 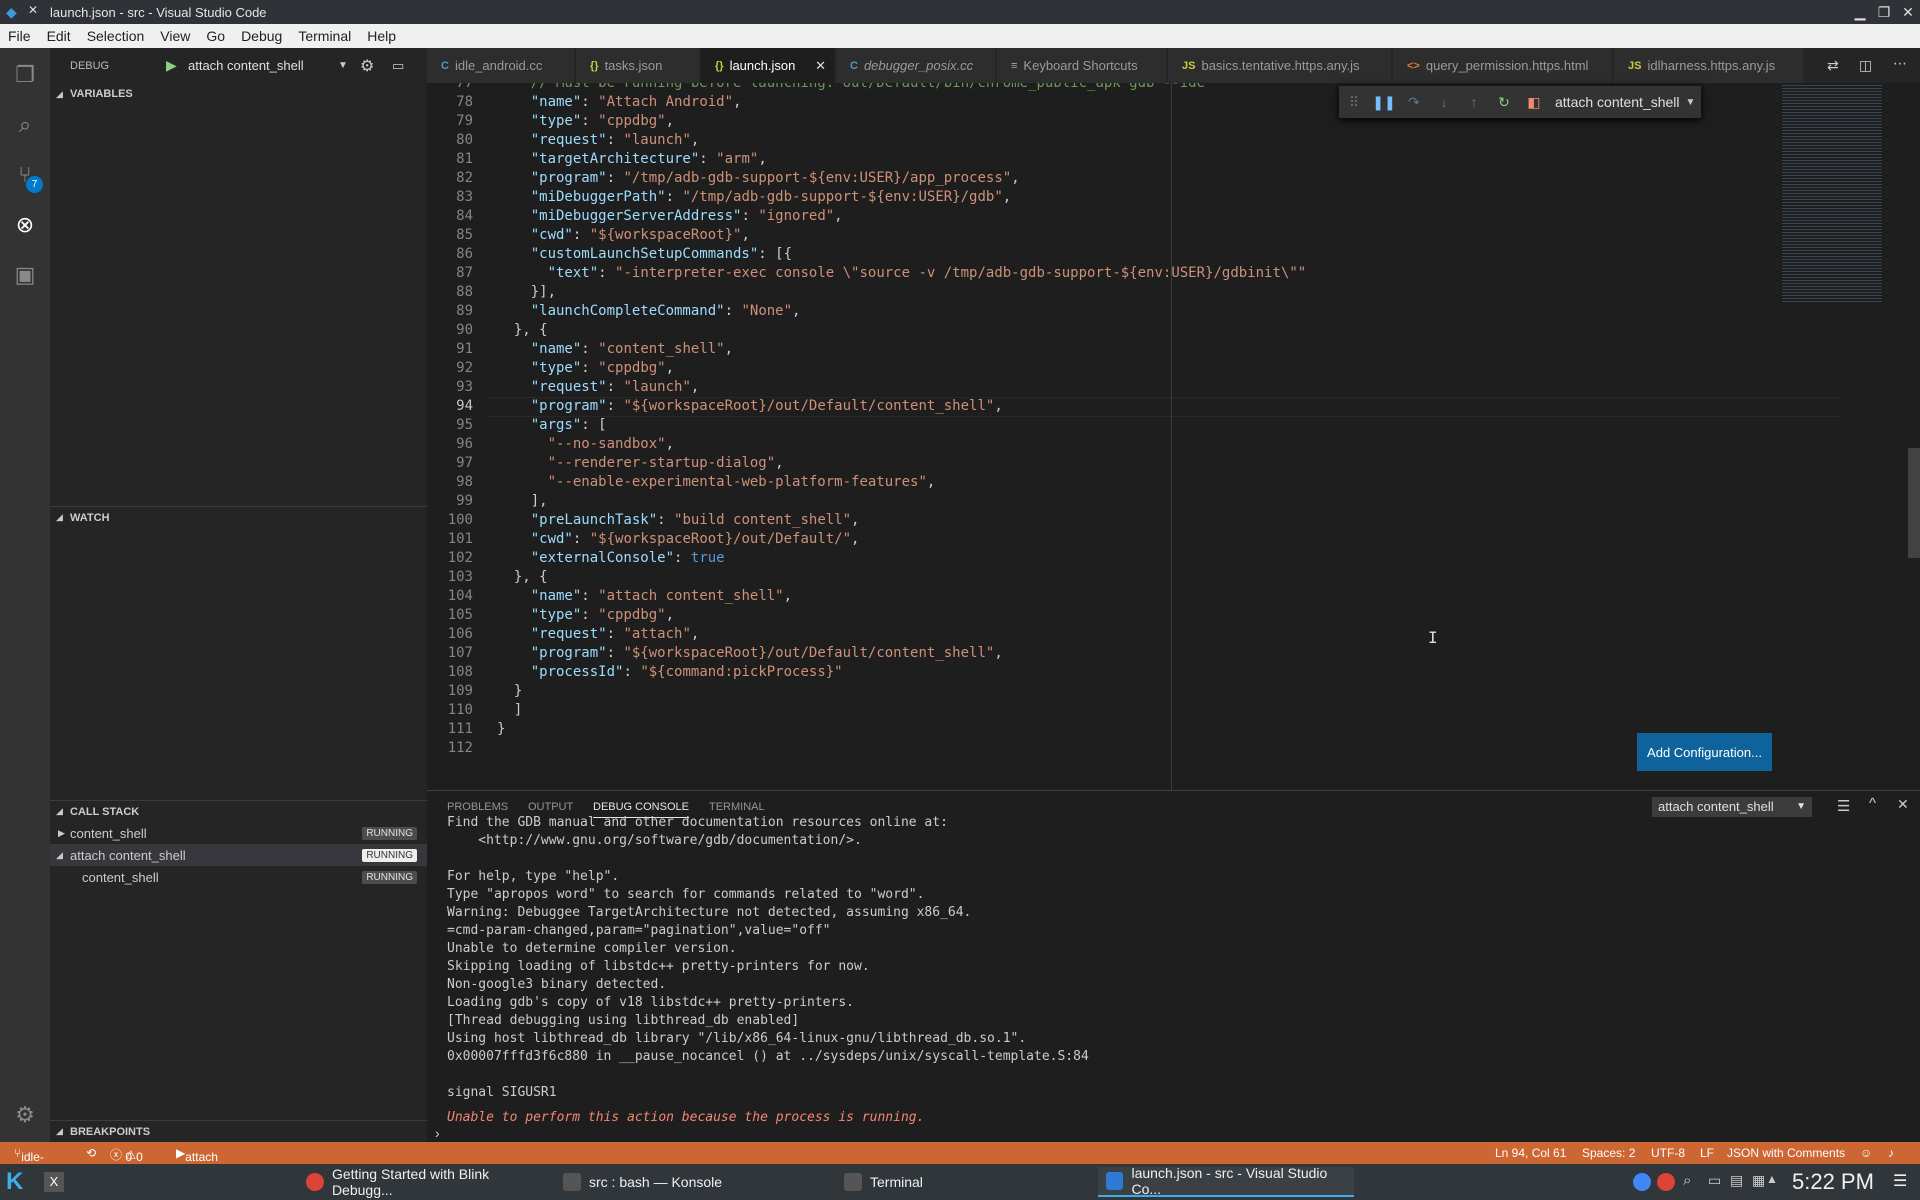 What do you see at coordinates (450, 653) in the screenshot?
I see `line-number: 107` at bounding box center [450, 653].